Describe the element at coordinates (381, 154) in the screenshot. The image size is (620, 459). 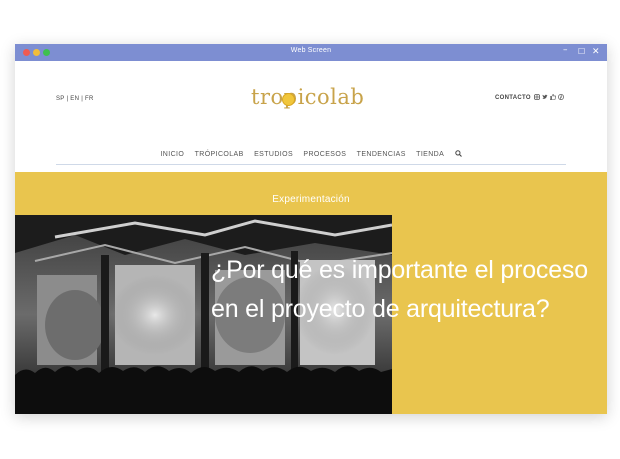
I see `nav-item-tendencias: TENDENCIAS` at that location.